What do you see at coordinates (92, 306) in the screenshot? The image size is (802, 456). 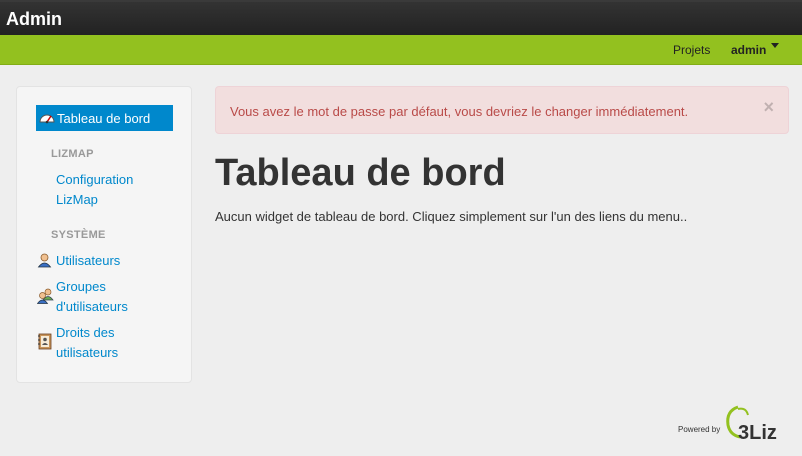 I see `link-line-2: d'utilisateurs` at bounding box center [92, 306].